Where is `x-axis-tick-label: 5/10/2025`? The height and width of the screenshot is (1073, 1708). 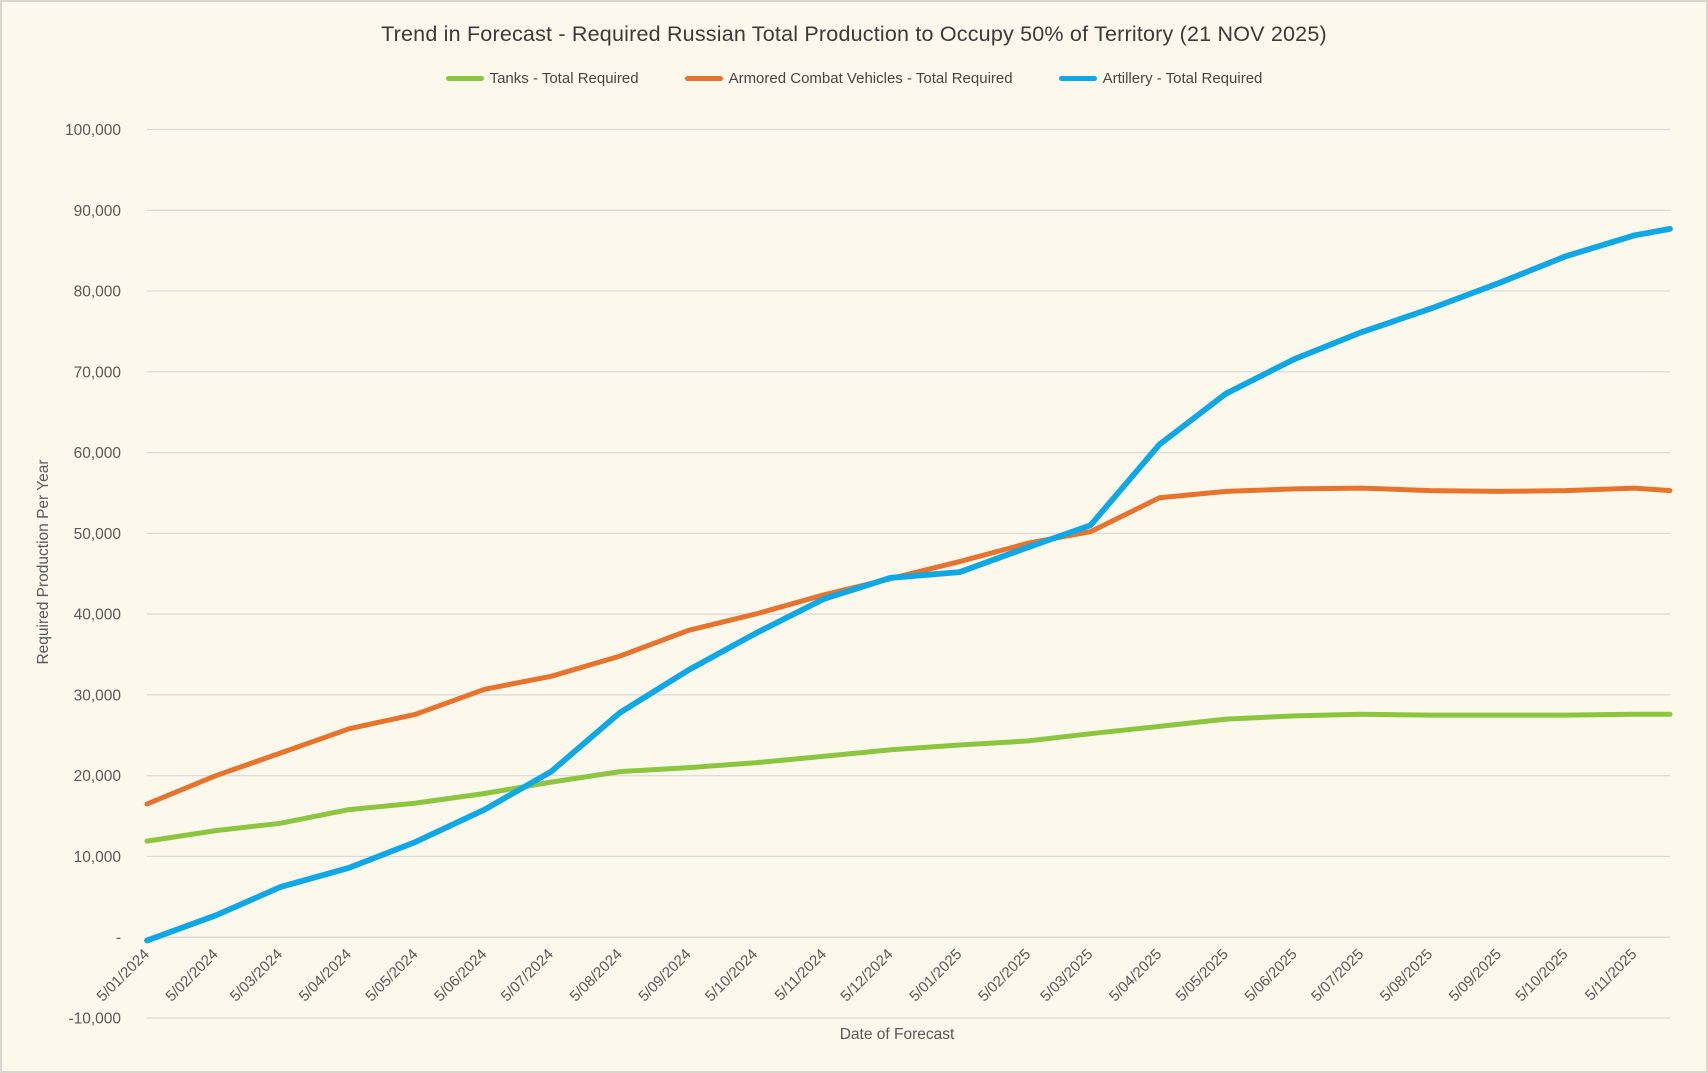
x-axis-tick-label: 5/10/2025 is located at coordinates (1541, 975).